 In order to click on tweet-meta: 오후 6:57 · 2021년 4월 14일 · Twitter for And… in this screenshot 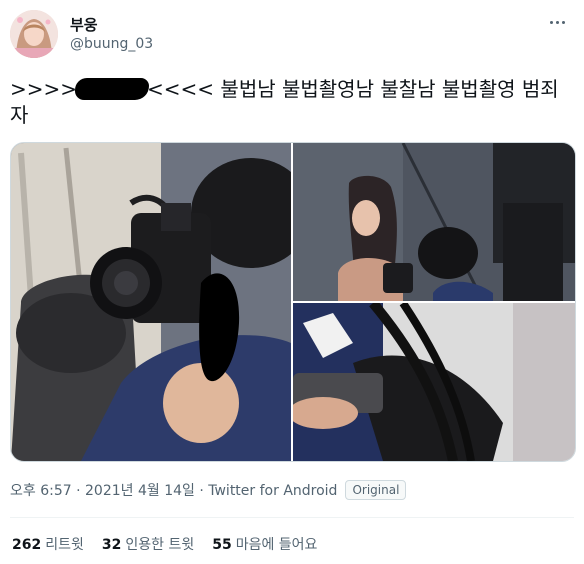, I will do `click(208, 490)`.